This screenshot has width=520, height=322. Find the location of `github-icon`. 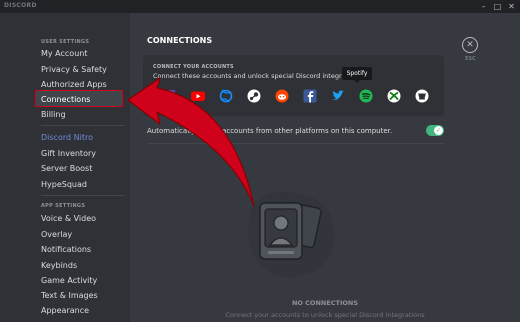

github-icon is located at coordinates (422, 96).